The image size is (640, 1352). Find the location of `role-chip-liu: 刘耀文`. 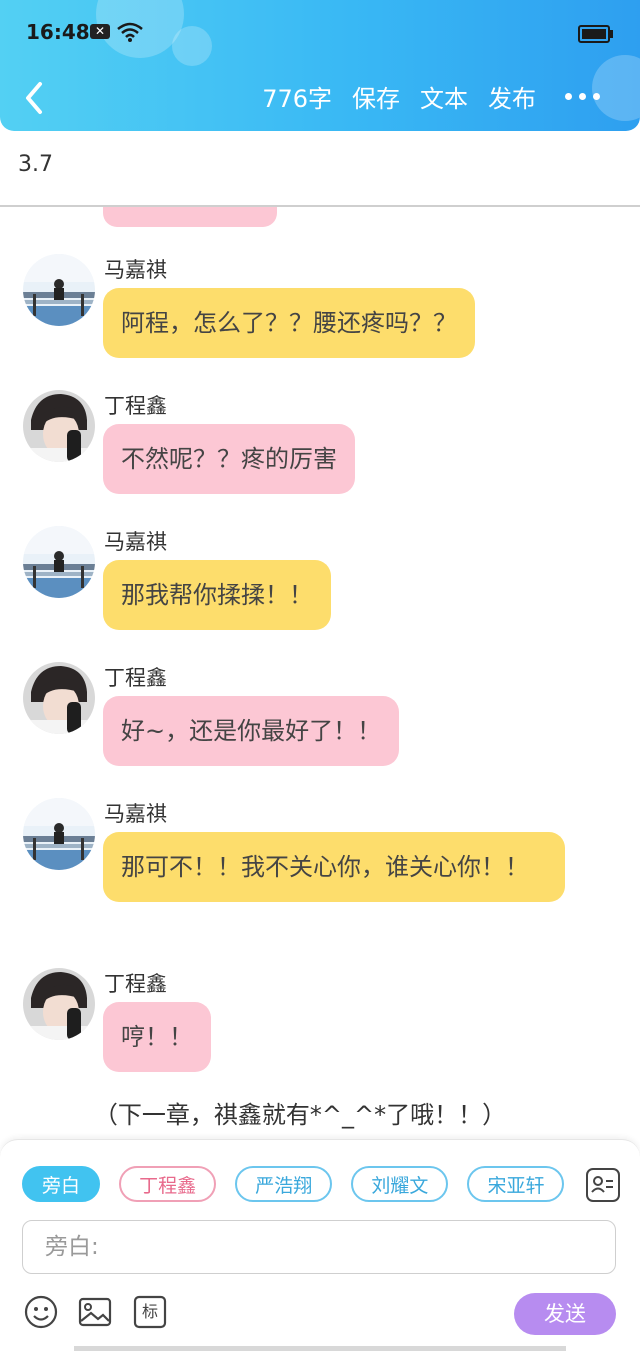

role-chip-liu: 刘耀文 is located at coordinates (400, 1184).